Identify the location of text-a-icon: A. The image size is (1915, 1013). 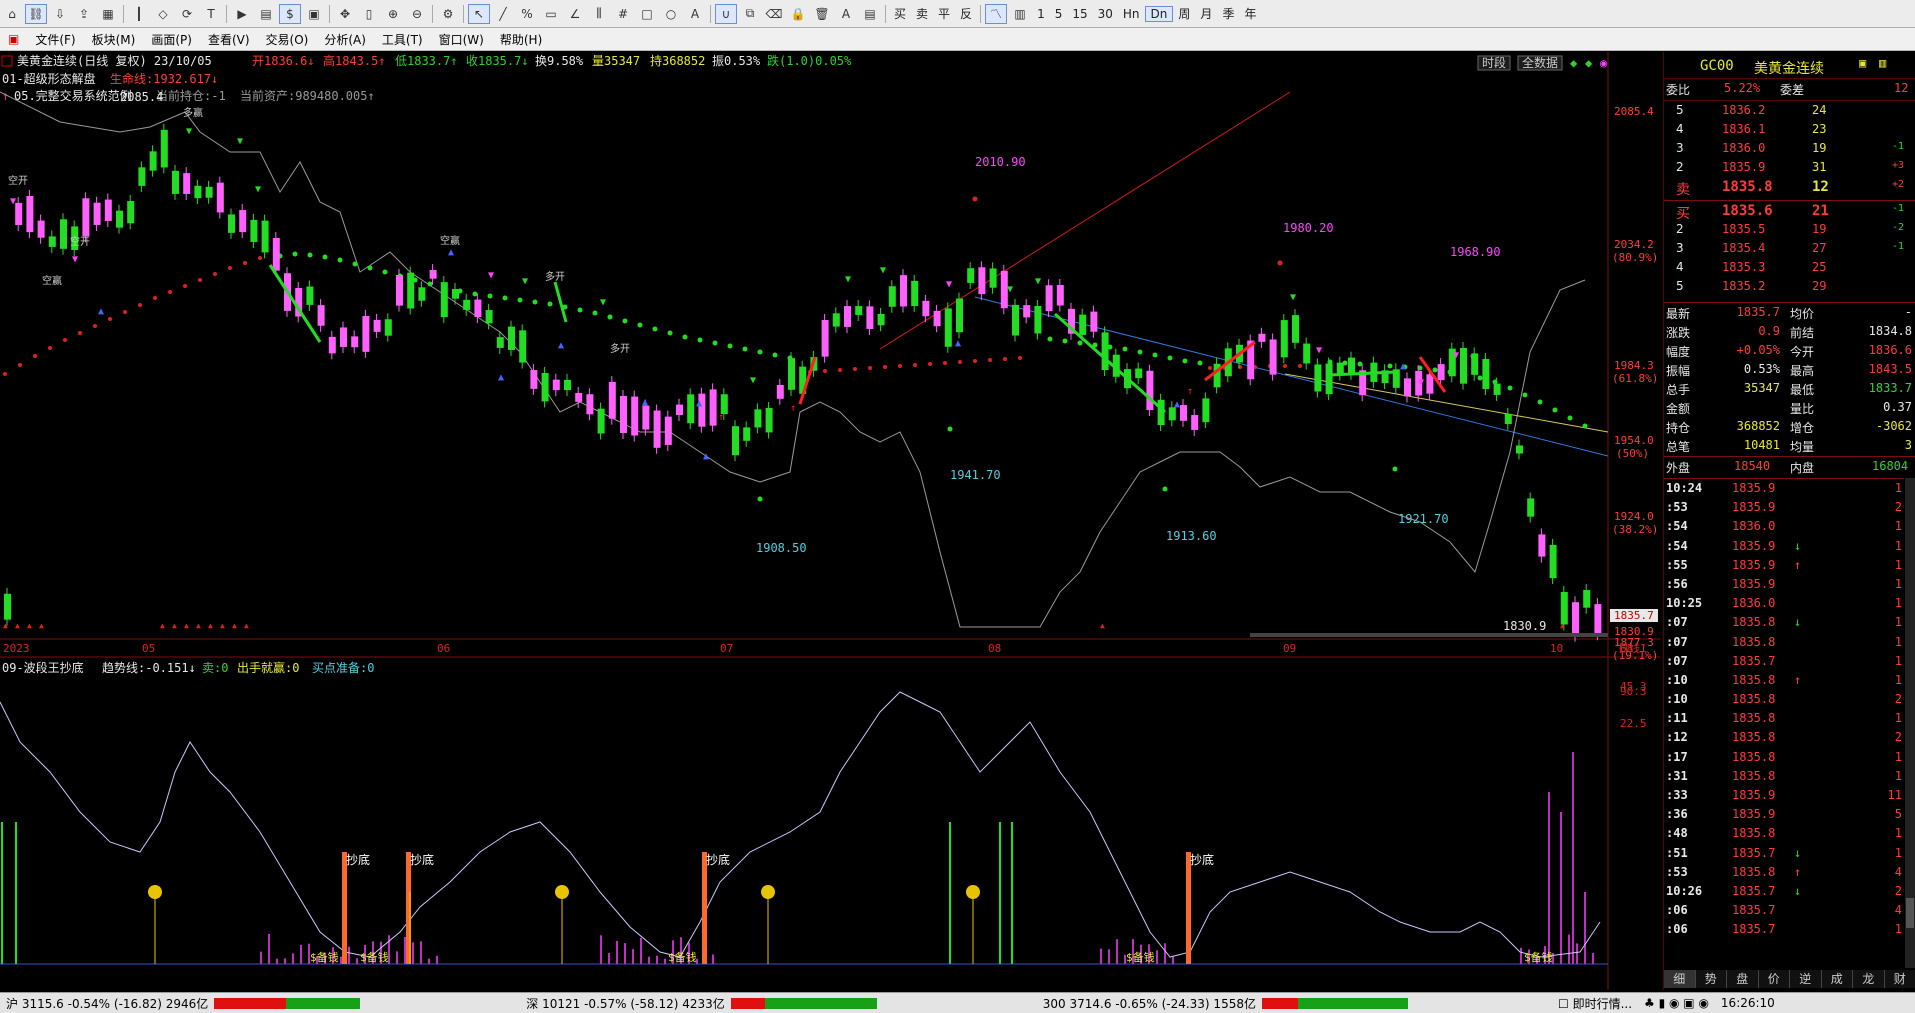
(695, 14).